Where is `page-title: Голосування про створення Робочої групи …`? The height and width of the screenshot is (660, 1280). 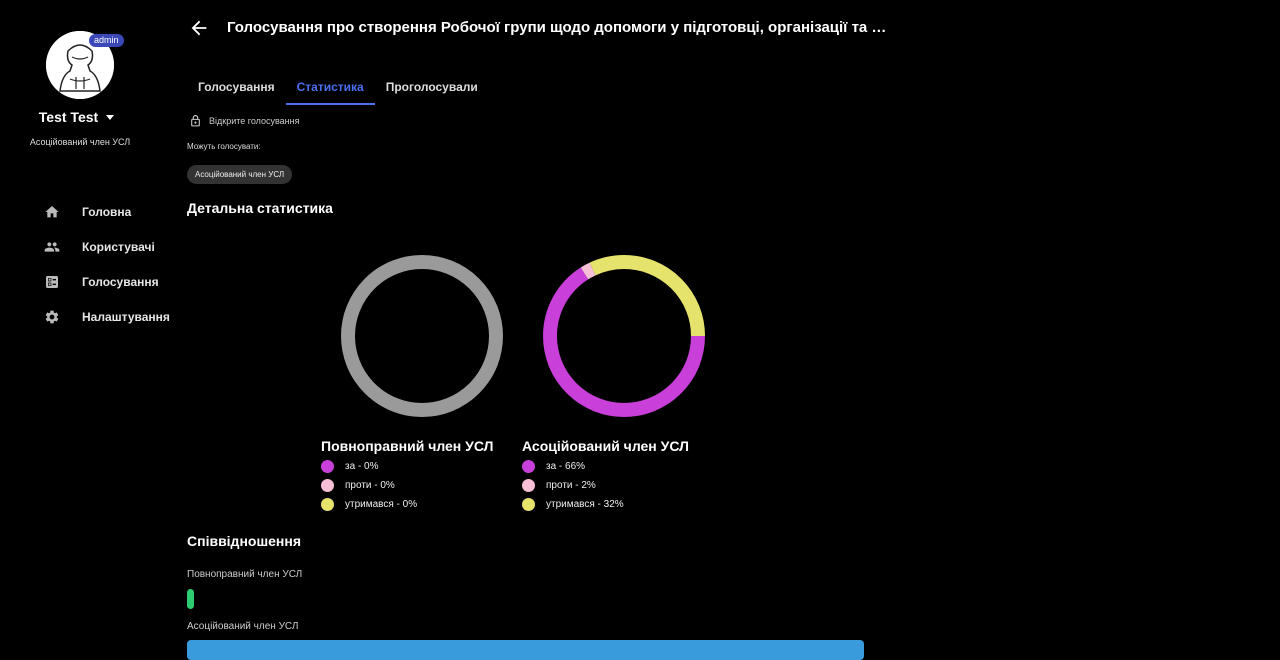 page-title: Голосування про створення Робочої групи … is located at coordinates (557, 27).